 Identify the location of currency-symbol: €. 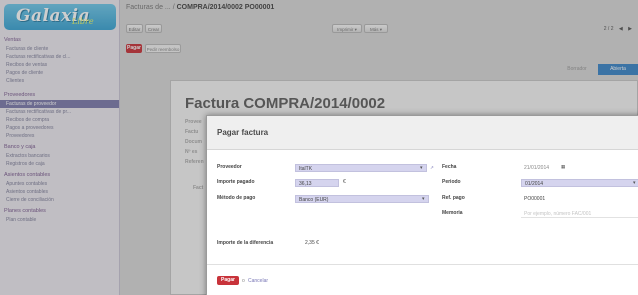
(344, 182).